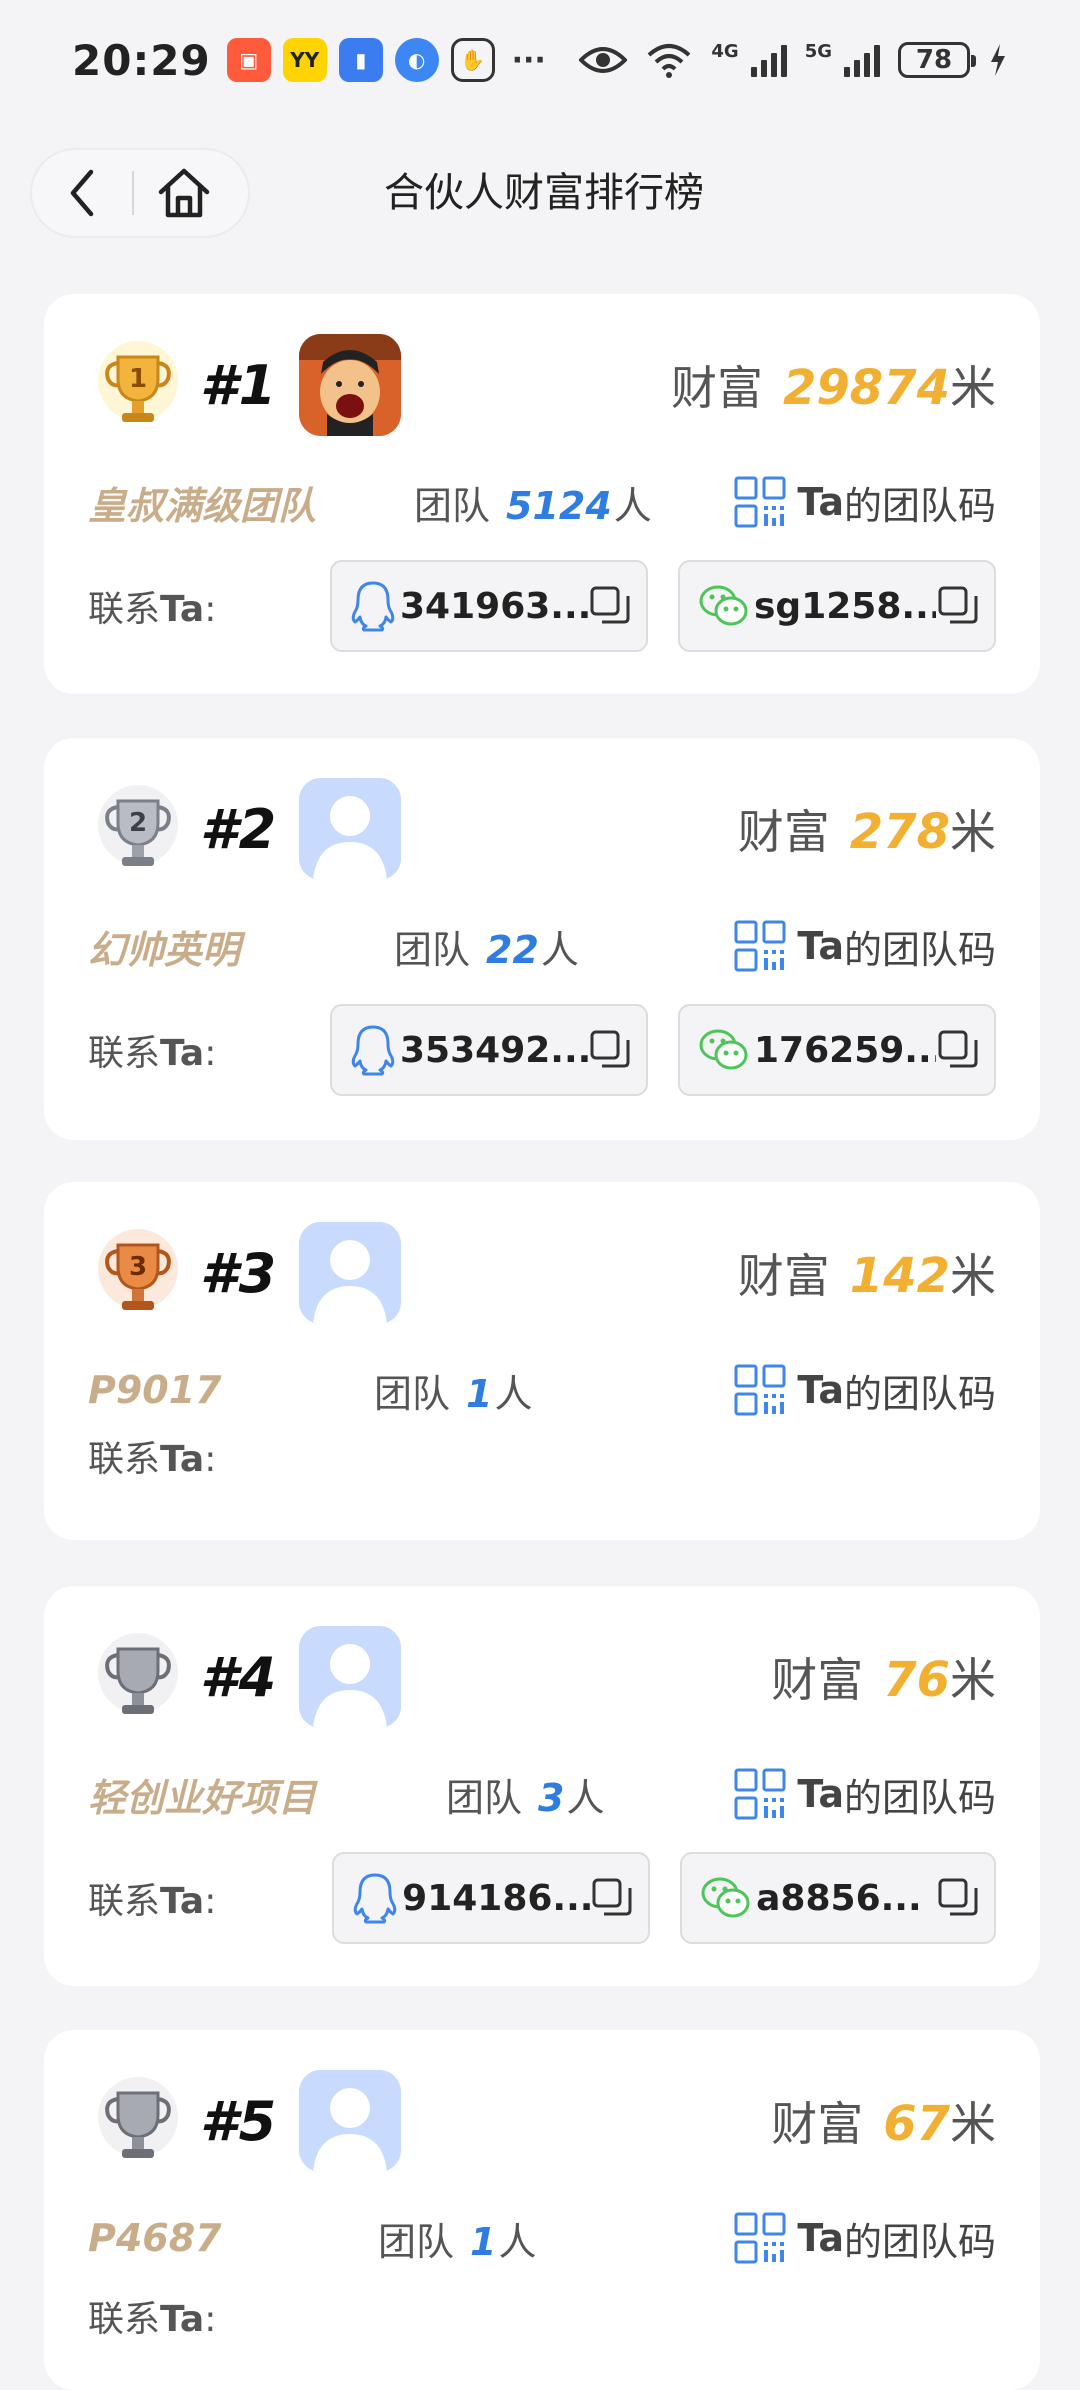  Describe the element at coordinates (239, 1273) in the screenshot. I see `rank-number: #3` at that location.